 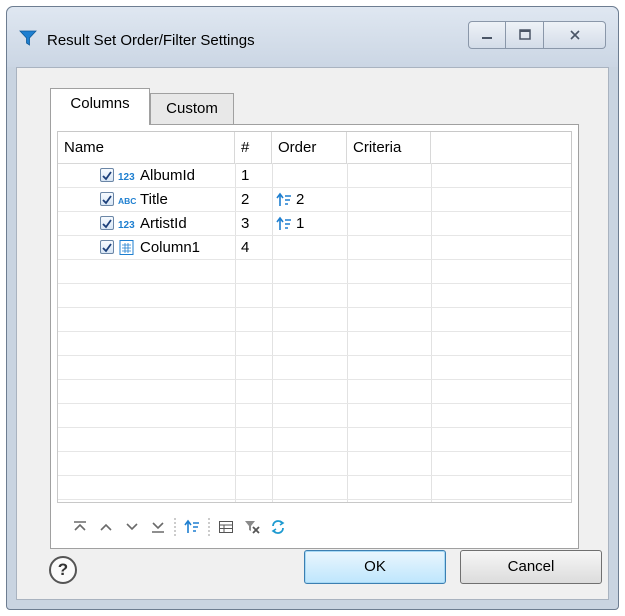 What do you see at coordinates (151, 40) in the screenshot?
I see `dialog-title: Result Set Order/Filter Settings` at bounding box center [151, 40].